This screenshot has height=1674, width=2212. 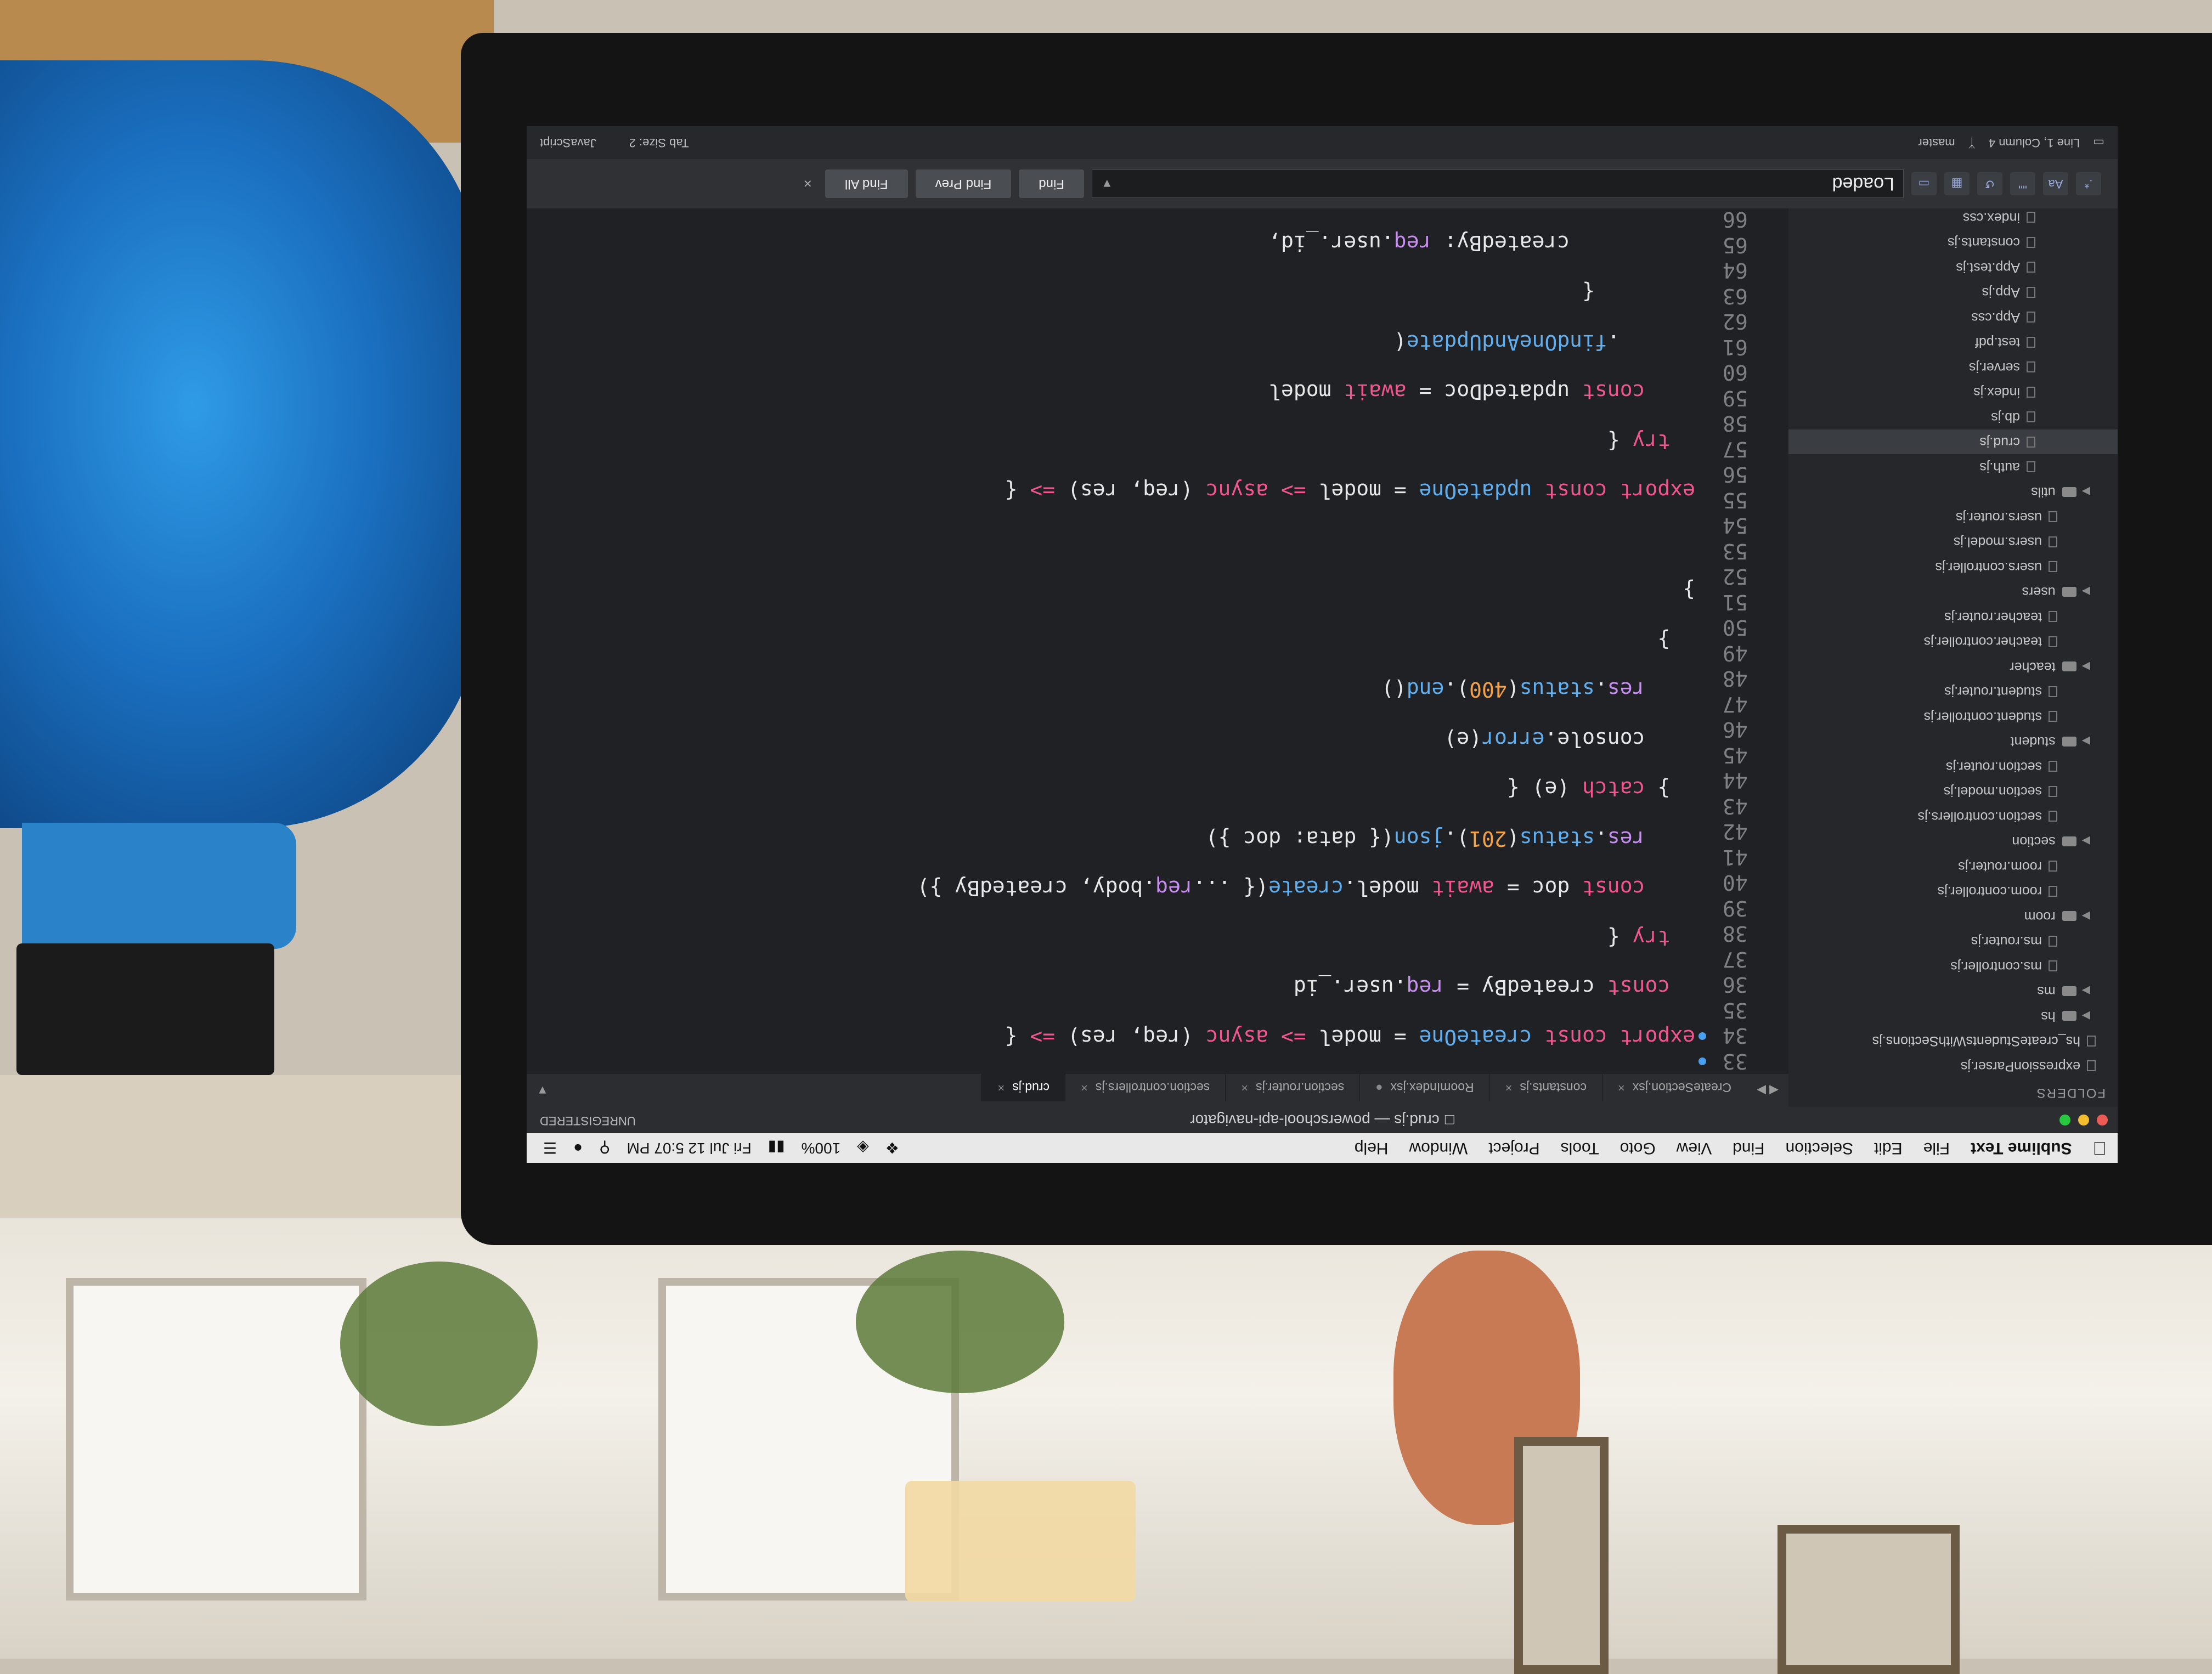 I want to click on menu-app-name: Sublime Text, so click(x=2022, y=1148).